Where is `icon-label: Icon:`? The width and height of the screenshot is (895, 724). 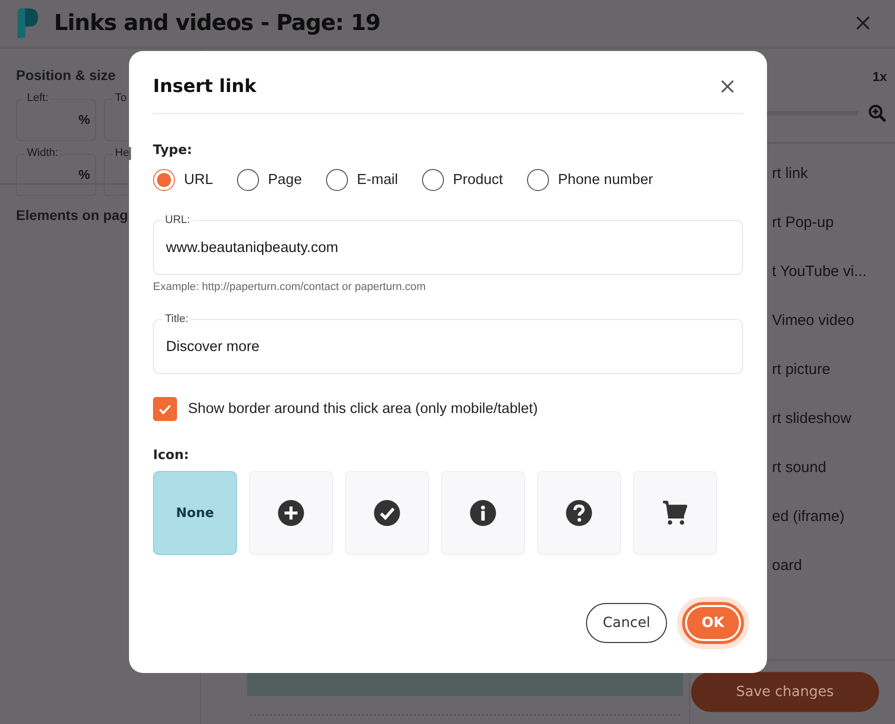
icon-label: Icon: is located at coordinates (171, 455).